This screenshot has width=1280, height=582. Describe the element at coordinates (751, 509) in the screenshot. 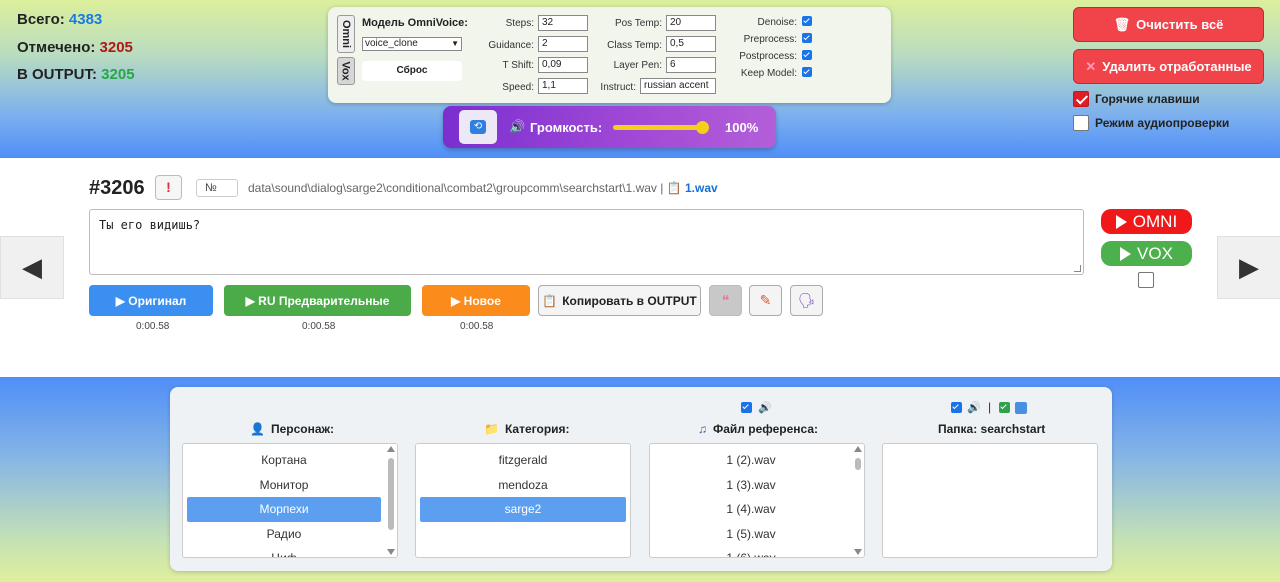

I see `list-item: 1 (4).wav` at that location.